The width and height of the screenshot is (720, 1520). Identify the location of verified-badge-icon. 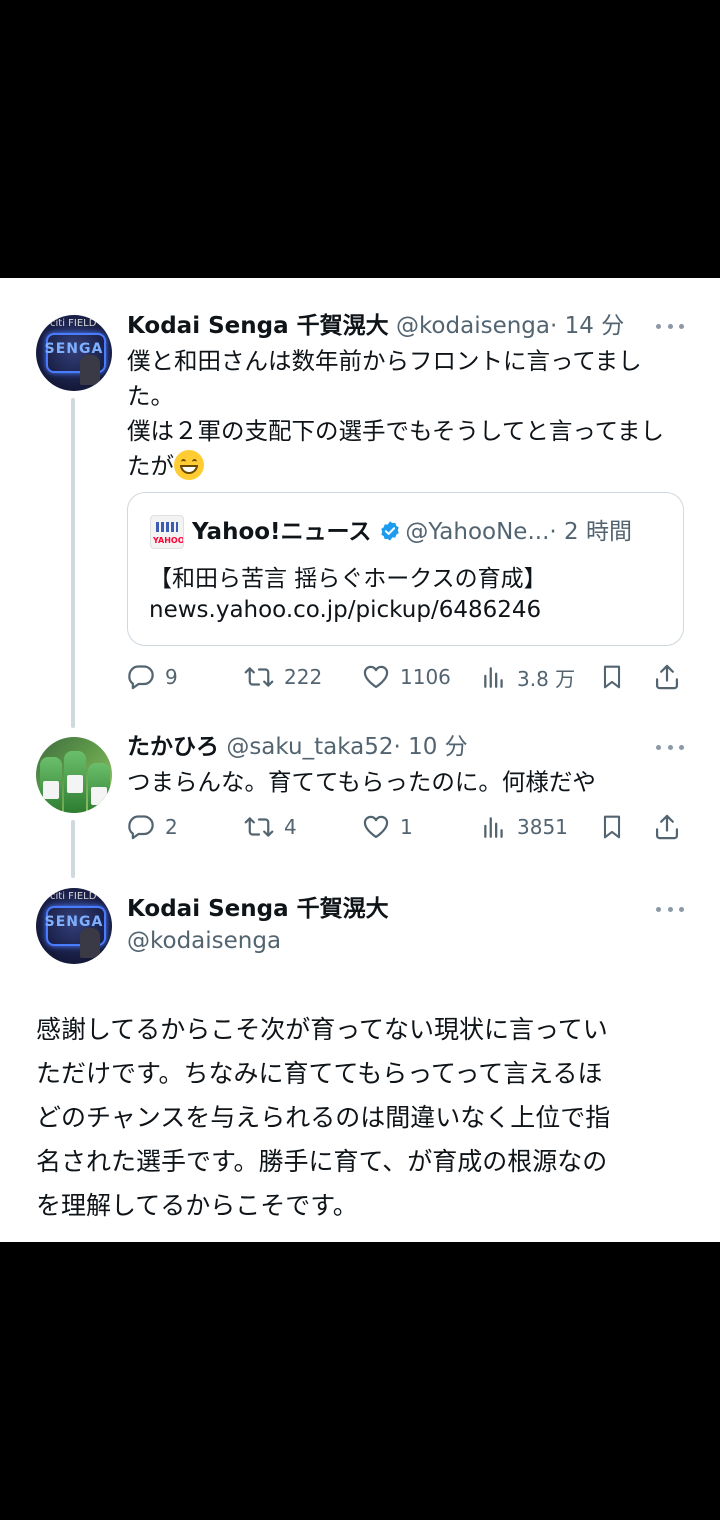
(390, 531).